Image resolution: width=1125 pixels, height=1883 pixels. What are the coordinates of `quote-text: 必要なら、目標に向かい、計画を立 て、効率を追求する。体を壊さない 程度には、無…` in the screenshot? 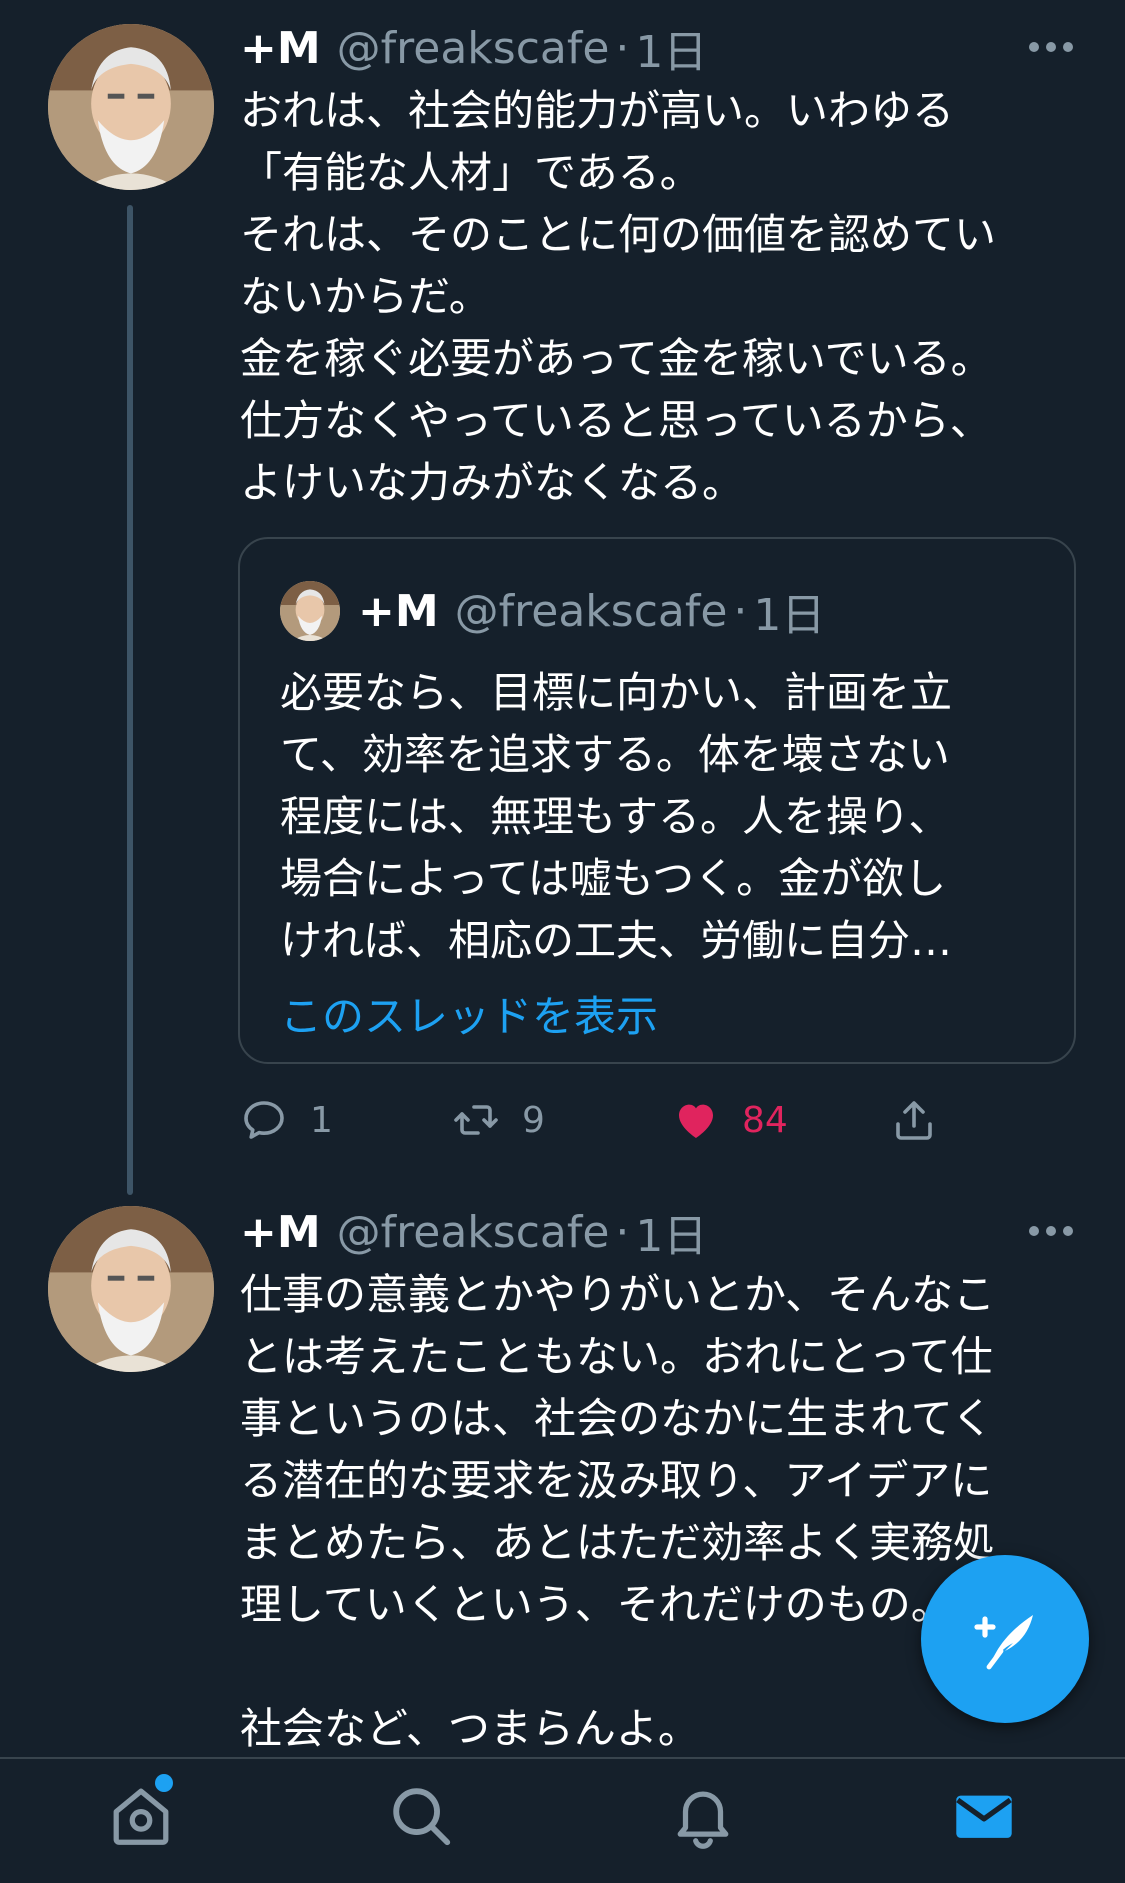 It's located at (616, 816).